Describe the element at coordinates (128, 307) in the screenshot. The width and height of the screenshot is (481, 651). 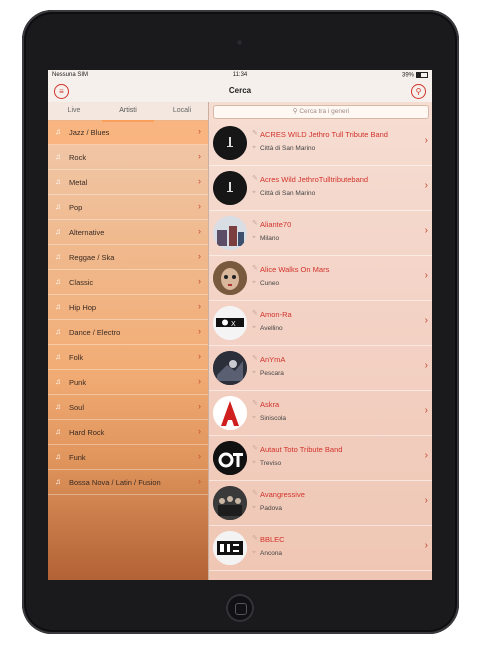
I see `genre-item: ♫ Hip Hop ›` at that location.